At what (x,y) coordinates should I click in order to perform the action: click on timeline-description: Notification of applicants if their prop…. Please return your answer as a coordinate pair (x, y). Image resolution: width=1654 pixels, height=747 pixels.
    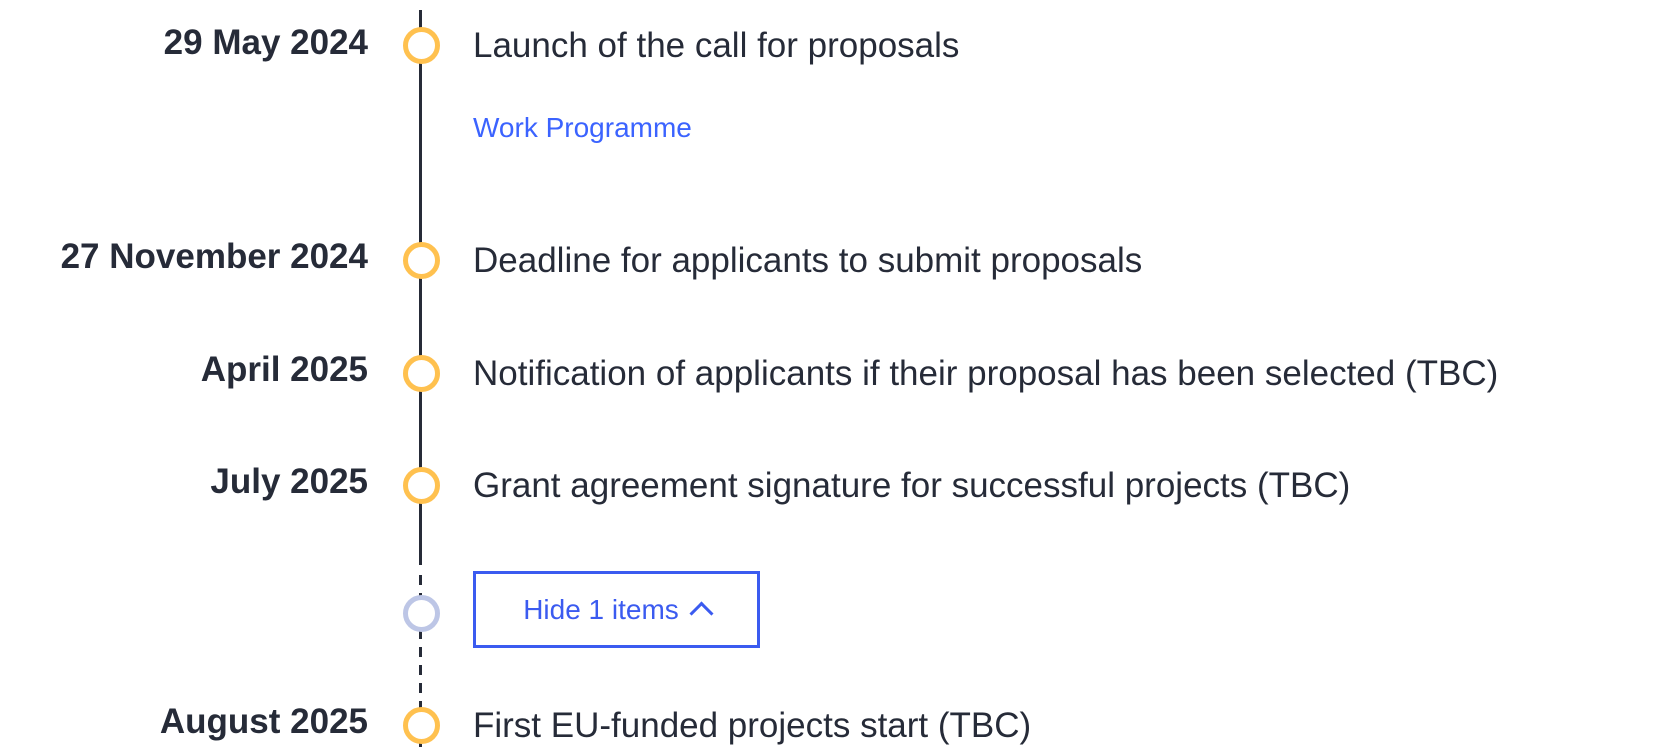
    Looking at the image, I should click on (986, 373).